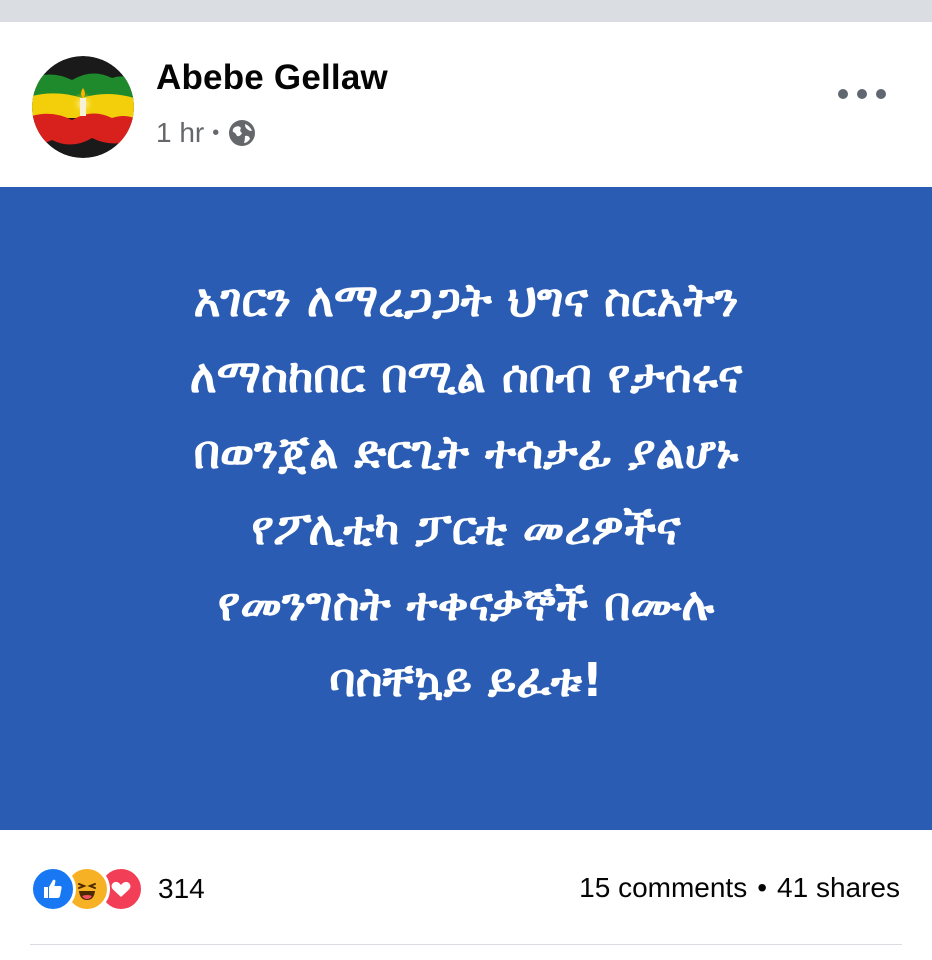 The height and width of the screenshot is (960, 932). Describe the element at coordinates (180, 133) in the screenshot. I see `post-timestamp: 1 hr` at that location.